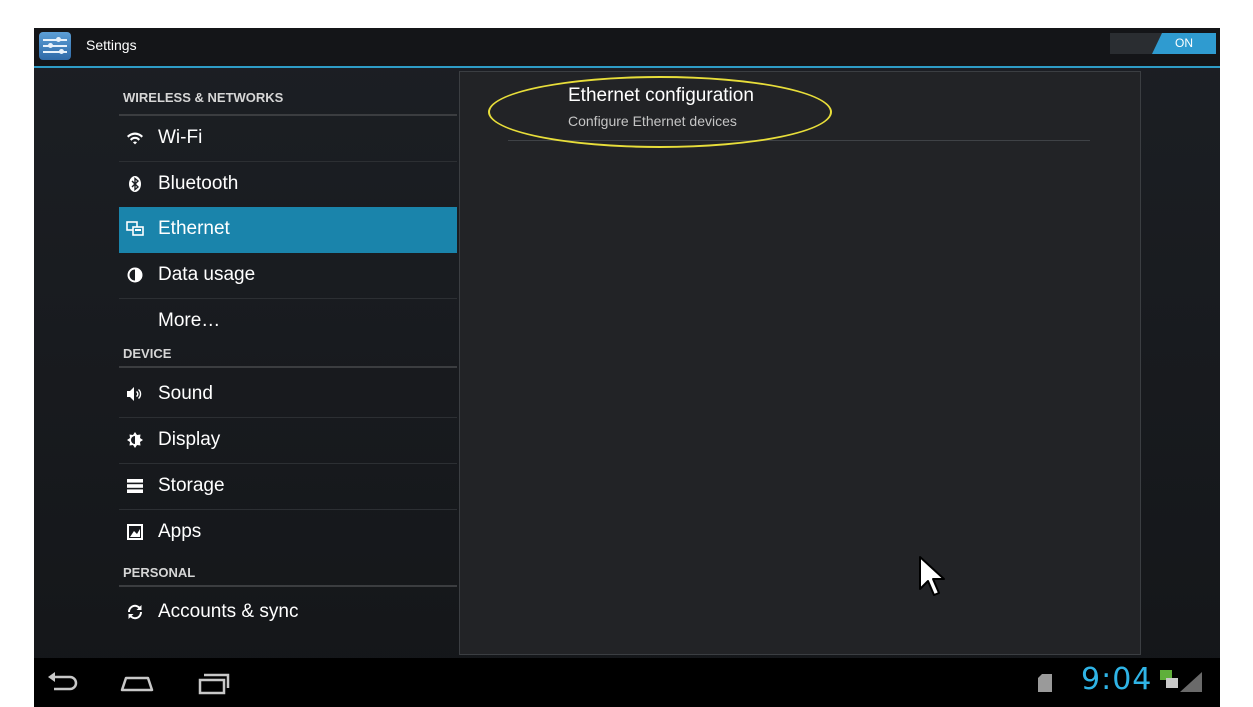 Image resolution: width=1253 pixels, height=707 pixels. Describe the element at coordinates (135, 229) in the screenshot. I see `ethernet-icon` at that location.